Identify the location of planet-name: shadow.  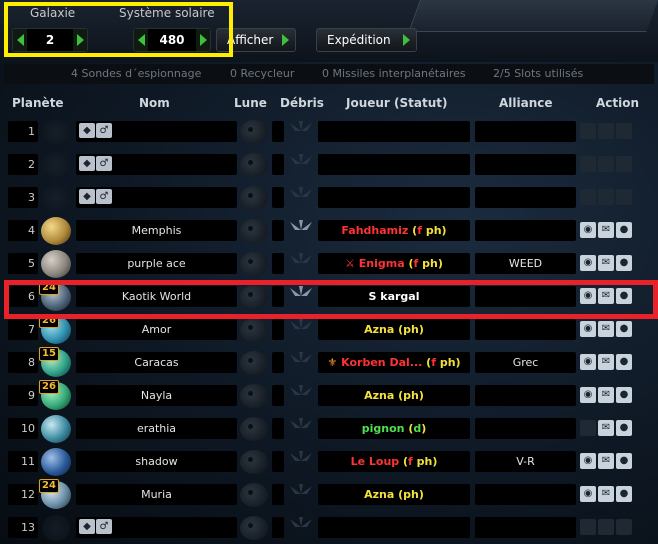
(156, 461).